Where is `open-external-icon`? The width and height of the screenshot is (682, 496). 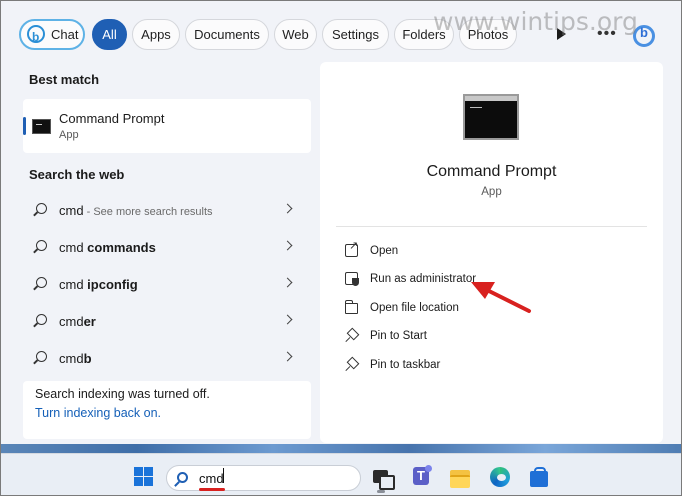
open-external-icon is located at coordinates (351, 248).